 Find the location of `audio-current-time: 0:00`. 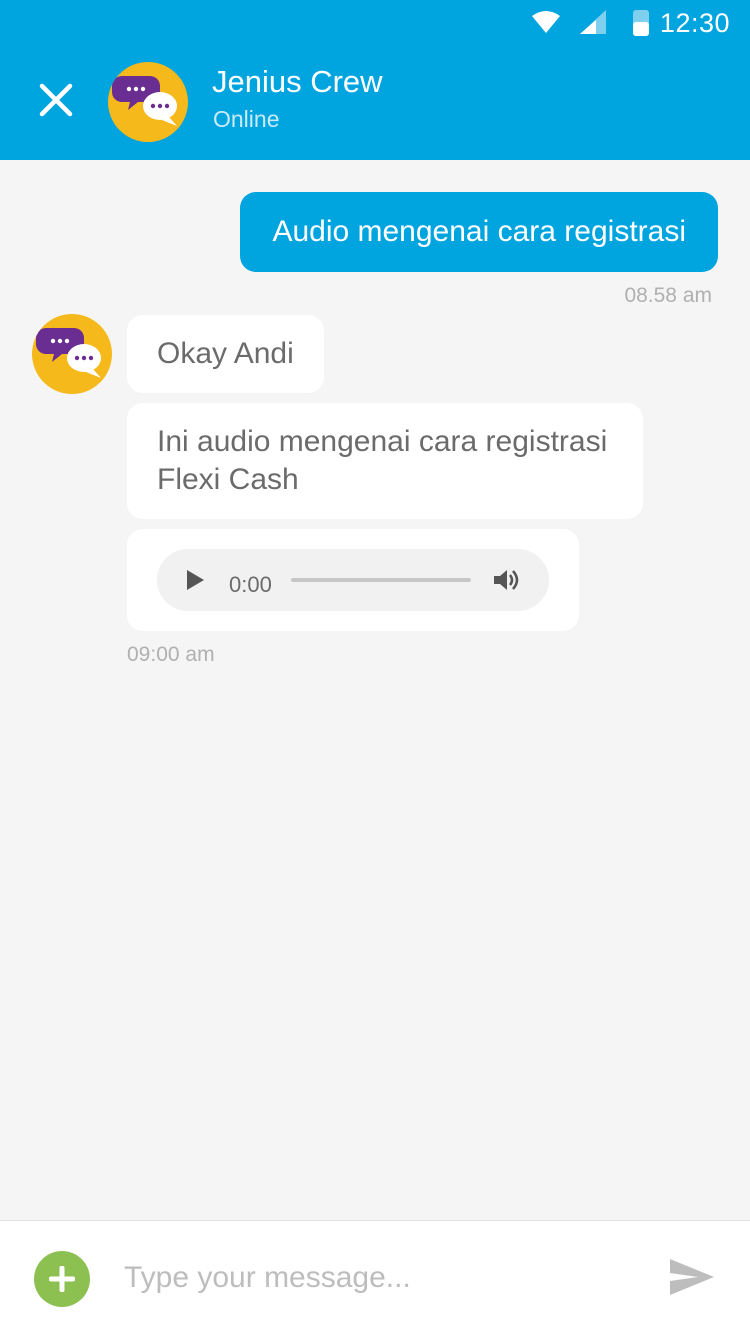

audio-current-time: 0:00 is located at coordinates (250, 584).